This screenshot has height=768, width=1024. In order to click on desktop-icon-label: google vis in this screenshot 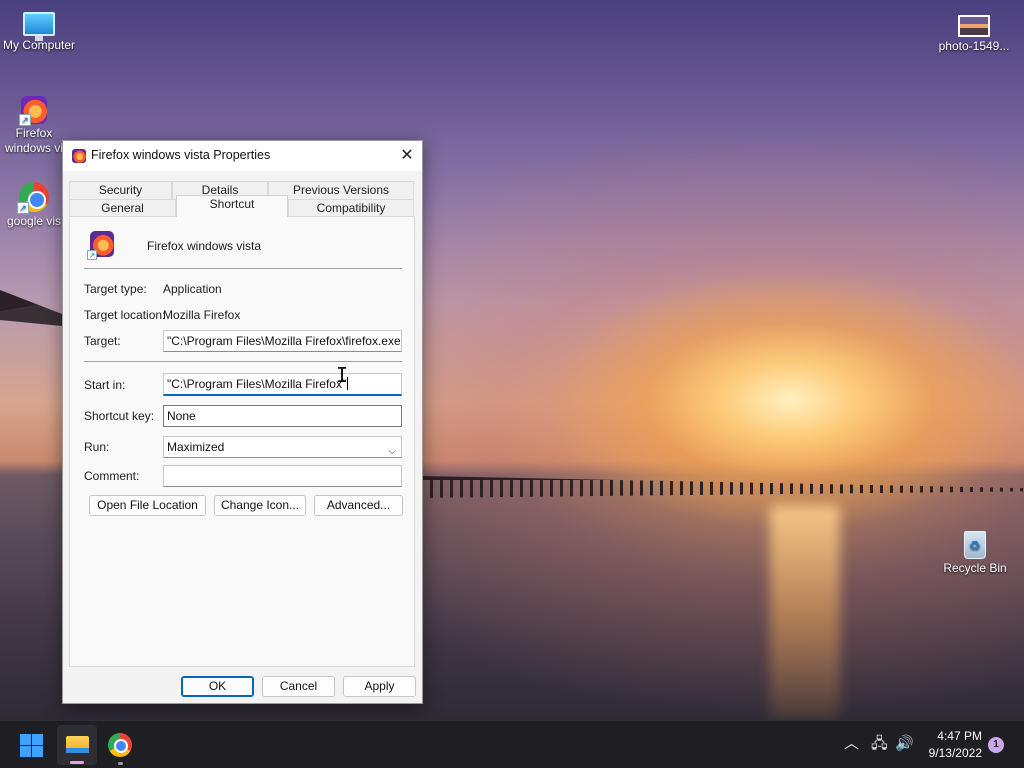, I will do `click(34, 221)`.